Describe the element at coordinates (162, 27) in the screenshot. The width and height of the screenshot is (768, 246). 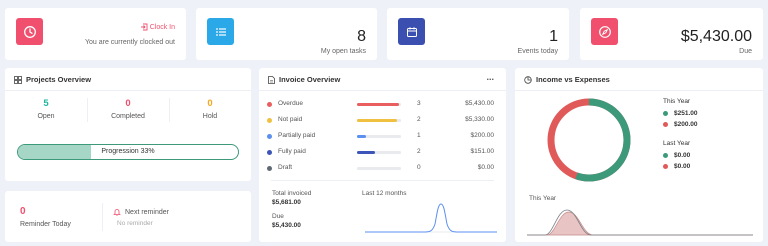
I see `clock-in-label: Clock In` at that location.